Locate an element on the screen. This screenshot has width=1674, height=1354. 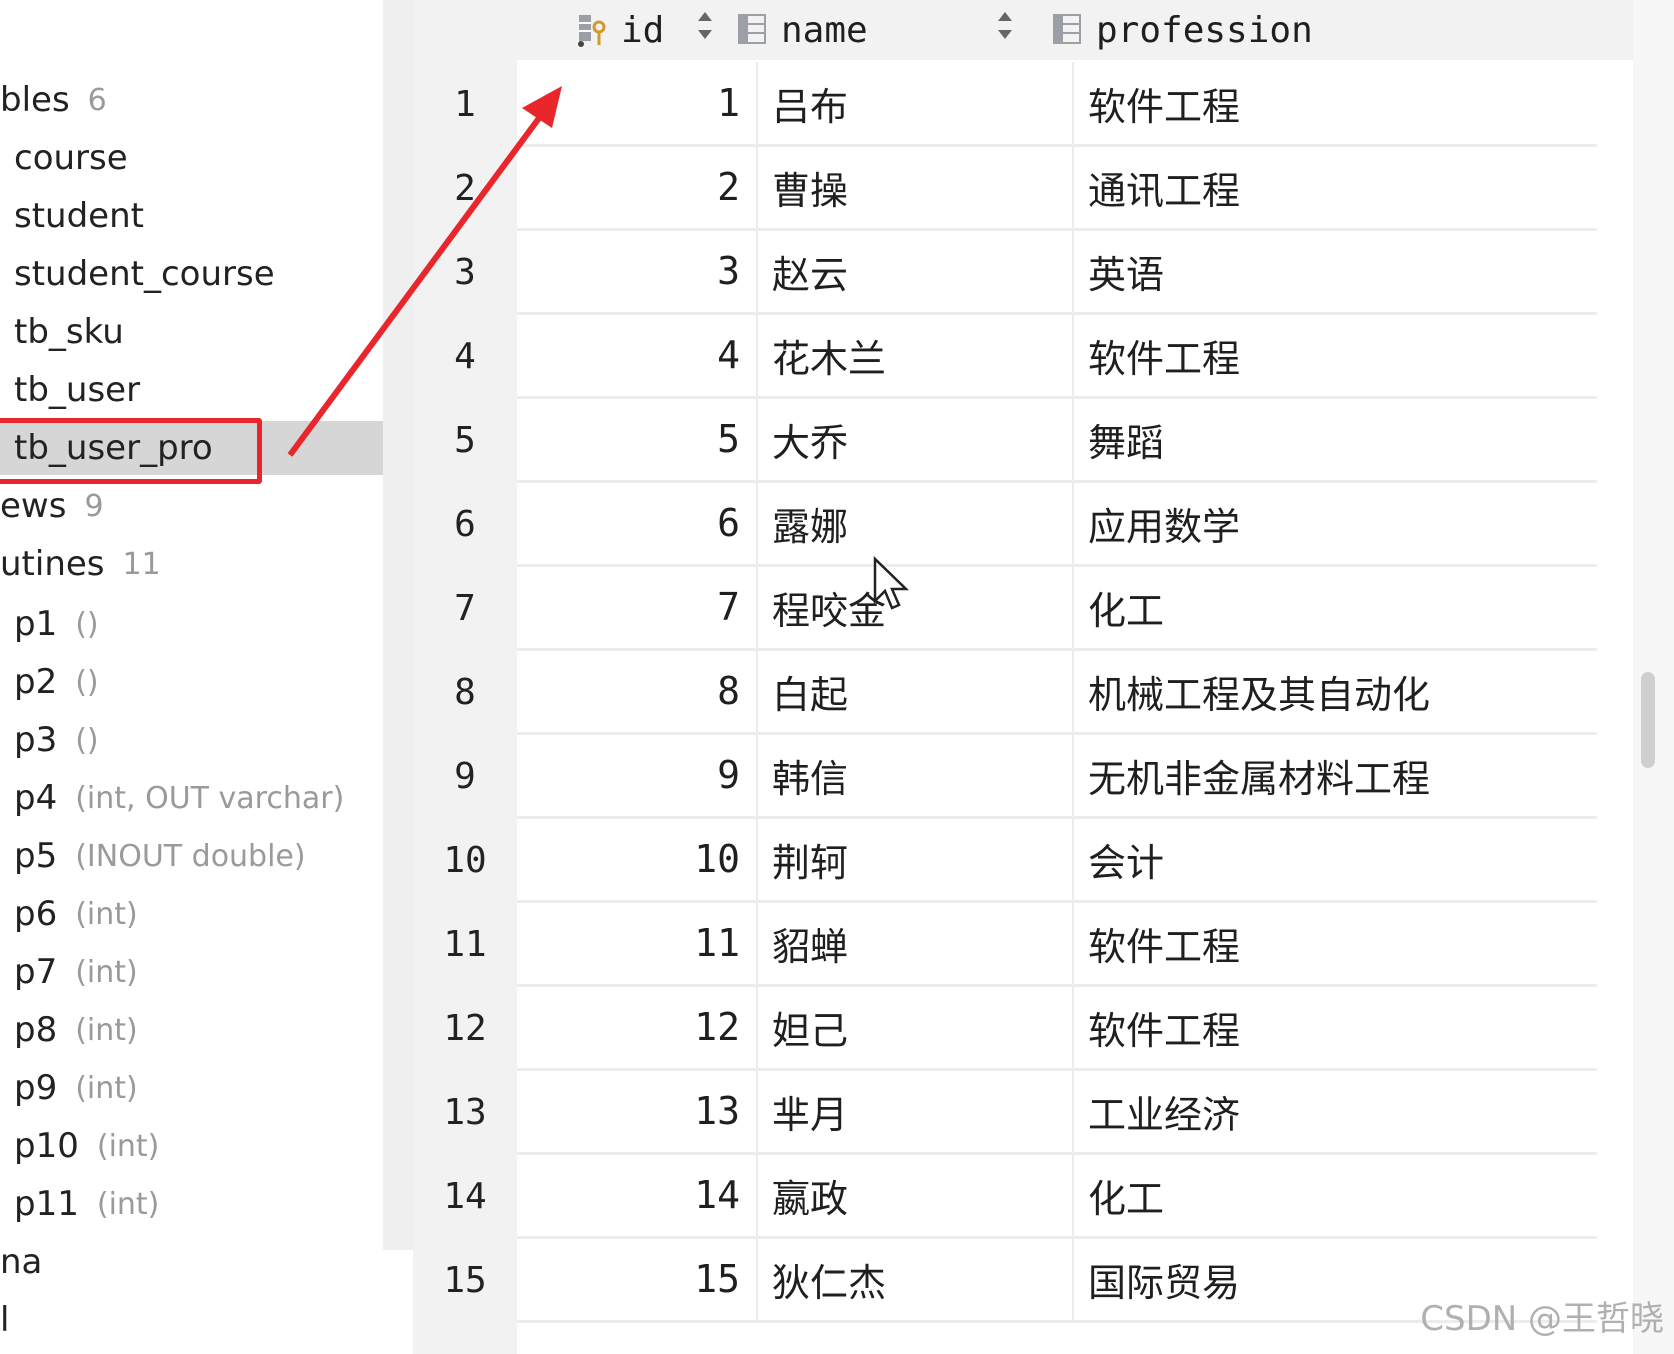
cell-id: 6 is located at coordinates (637, 523).